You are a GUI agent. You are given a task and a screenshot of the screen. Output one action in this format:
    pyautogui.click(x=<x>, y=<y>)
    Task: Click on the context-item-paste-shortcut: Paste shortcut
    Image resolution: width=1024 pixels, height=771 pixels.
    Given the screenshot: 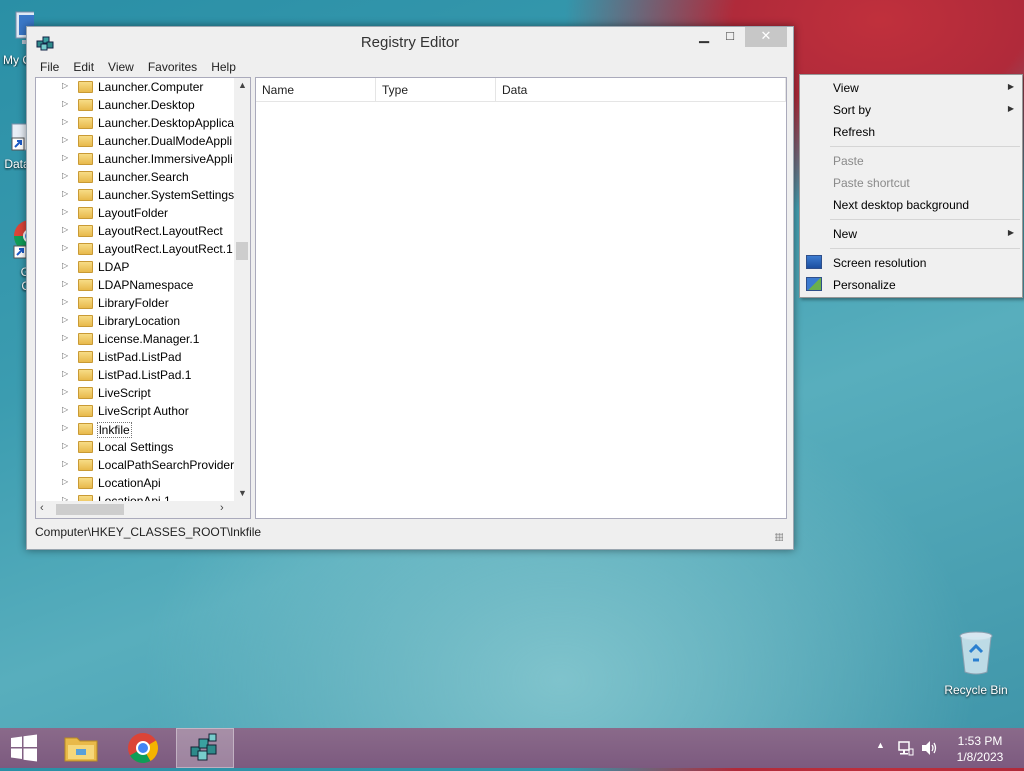 What is the action you would take?
    pyautogui.click(x=871, y=183)
    